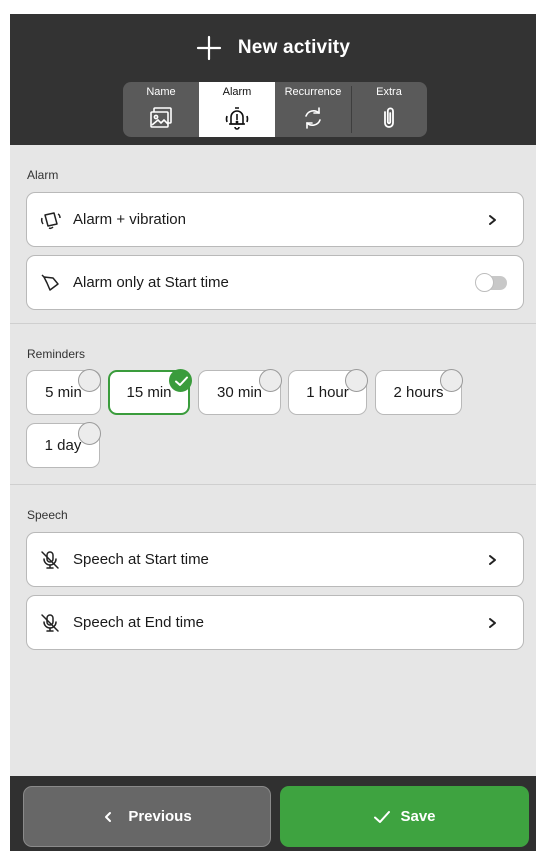 Image resolution: width=536 pixels, height=851 pixels. What do you see at coordinates (294, 47) in the screenshot?
I see `page-title: New activity` at bounding box center [294, 47].